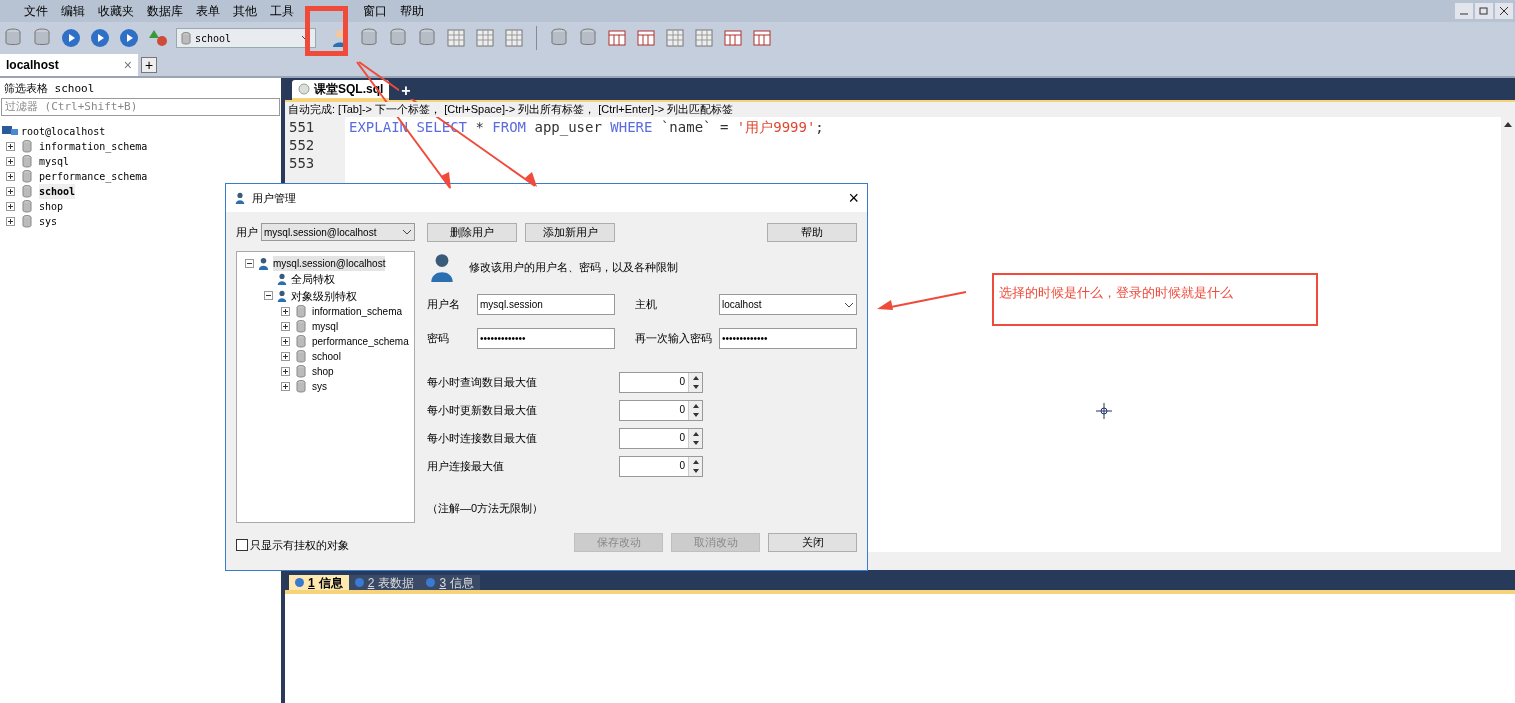 The width and height of the screenshot is (1515, 703). I want to click on tree-item: root@localhost, so click(63, 131).